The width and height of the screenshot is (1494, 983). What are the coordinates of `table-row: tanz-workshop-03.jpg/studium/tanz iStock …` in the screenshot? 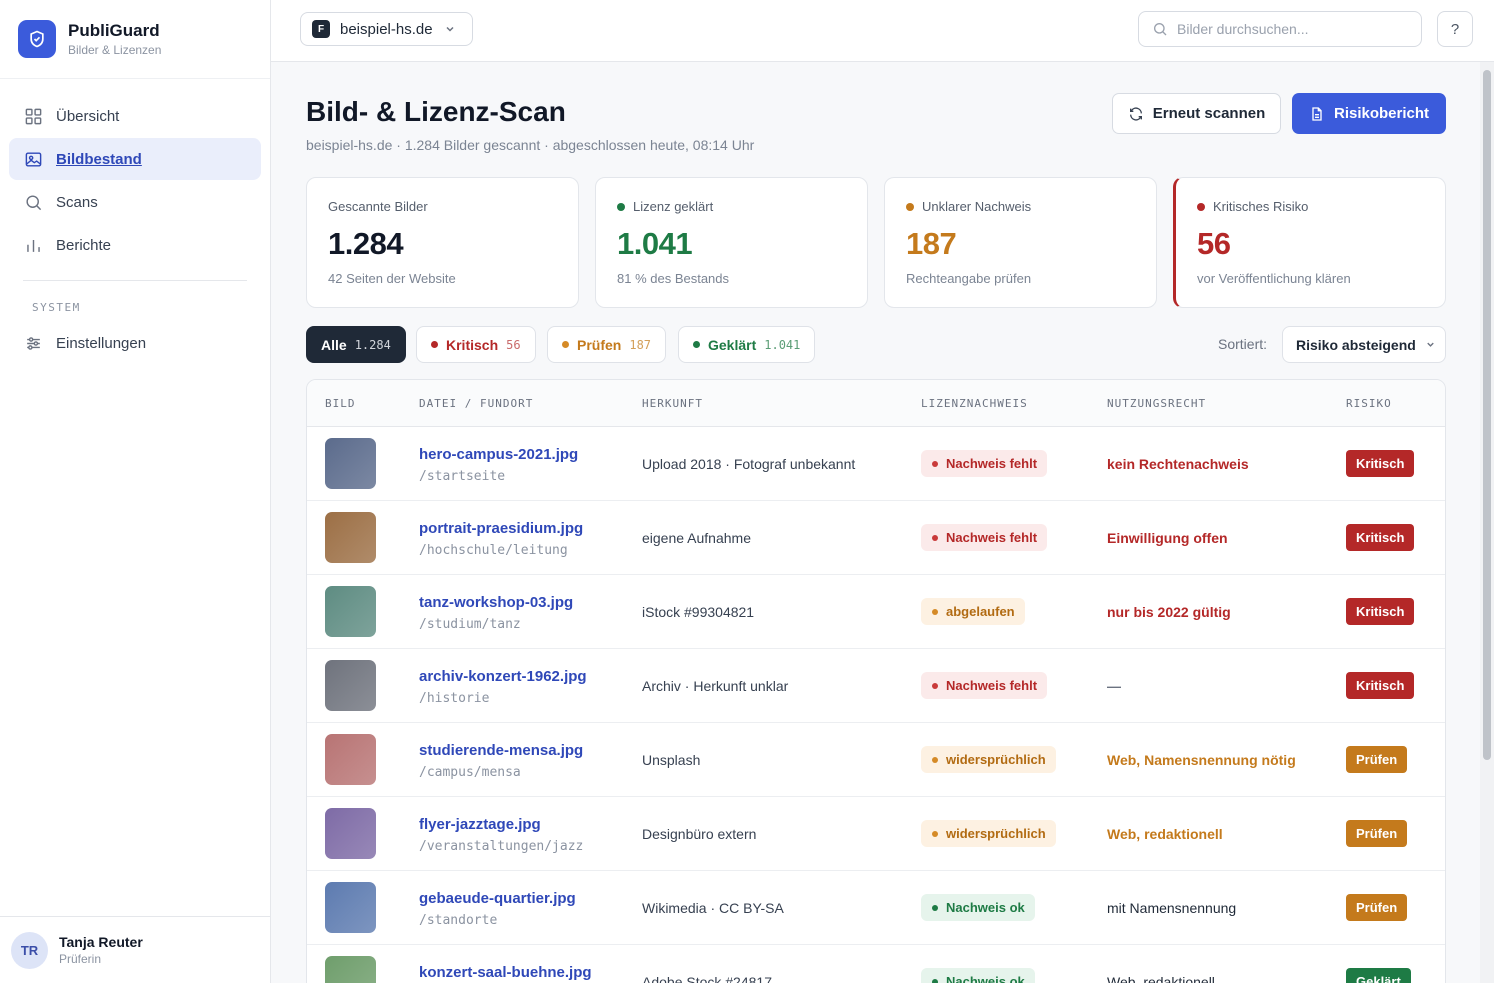 It's located at (876, 612).